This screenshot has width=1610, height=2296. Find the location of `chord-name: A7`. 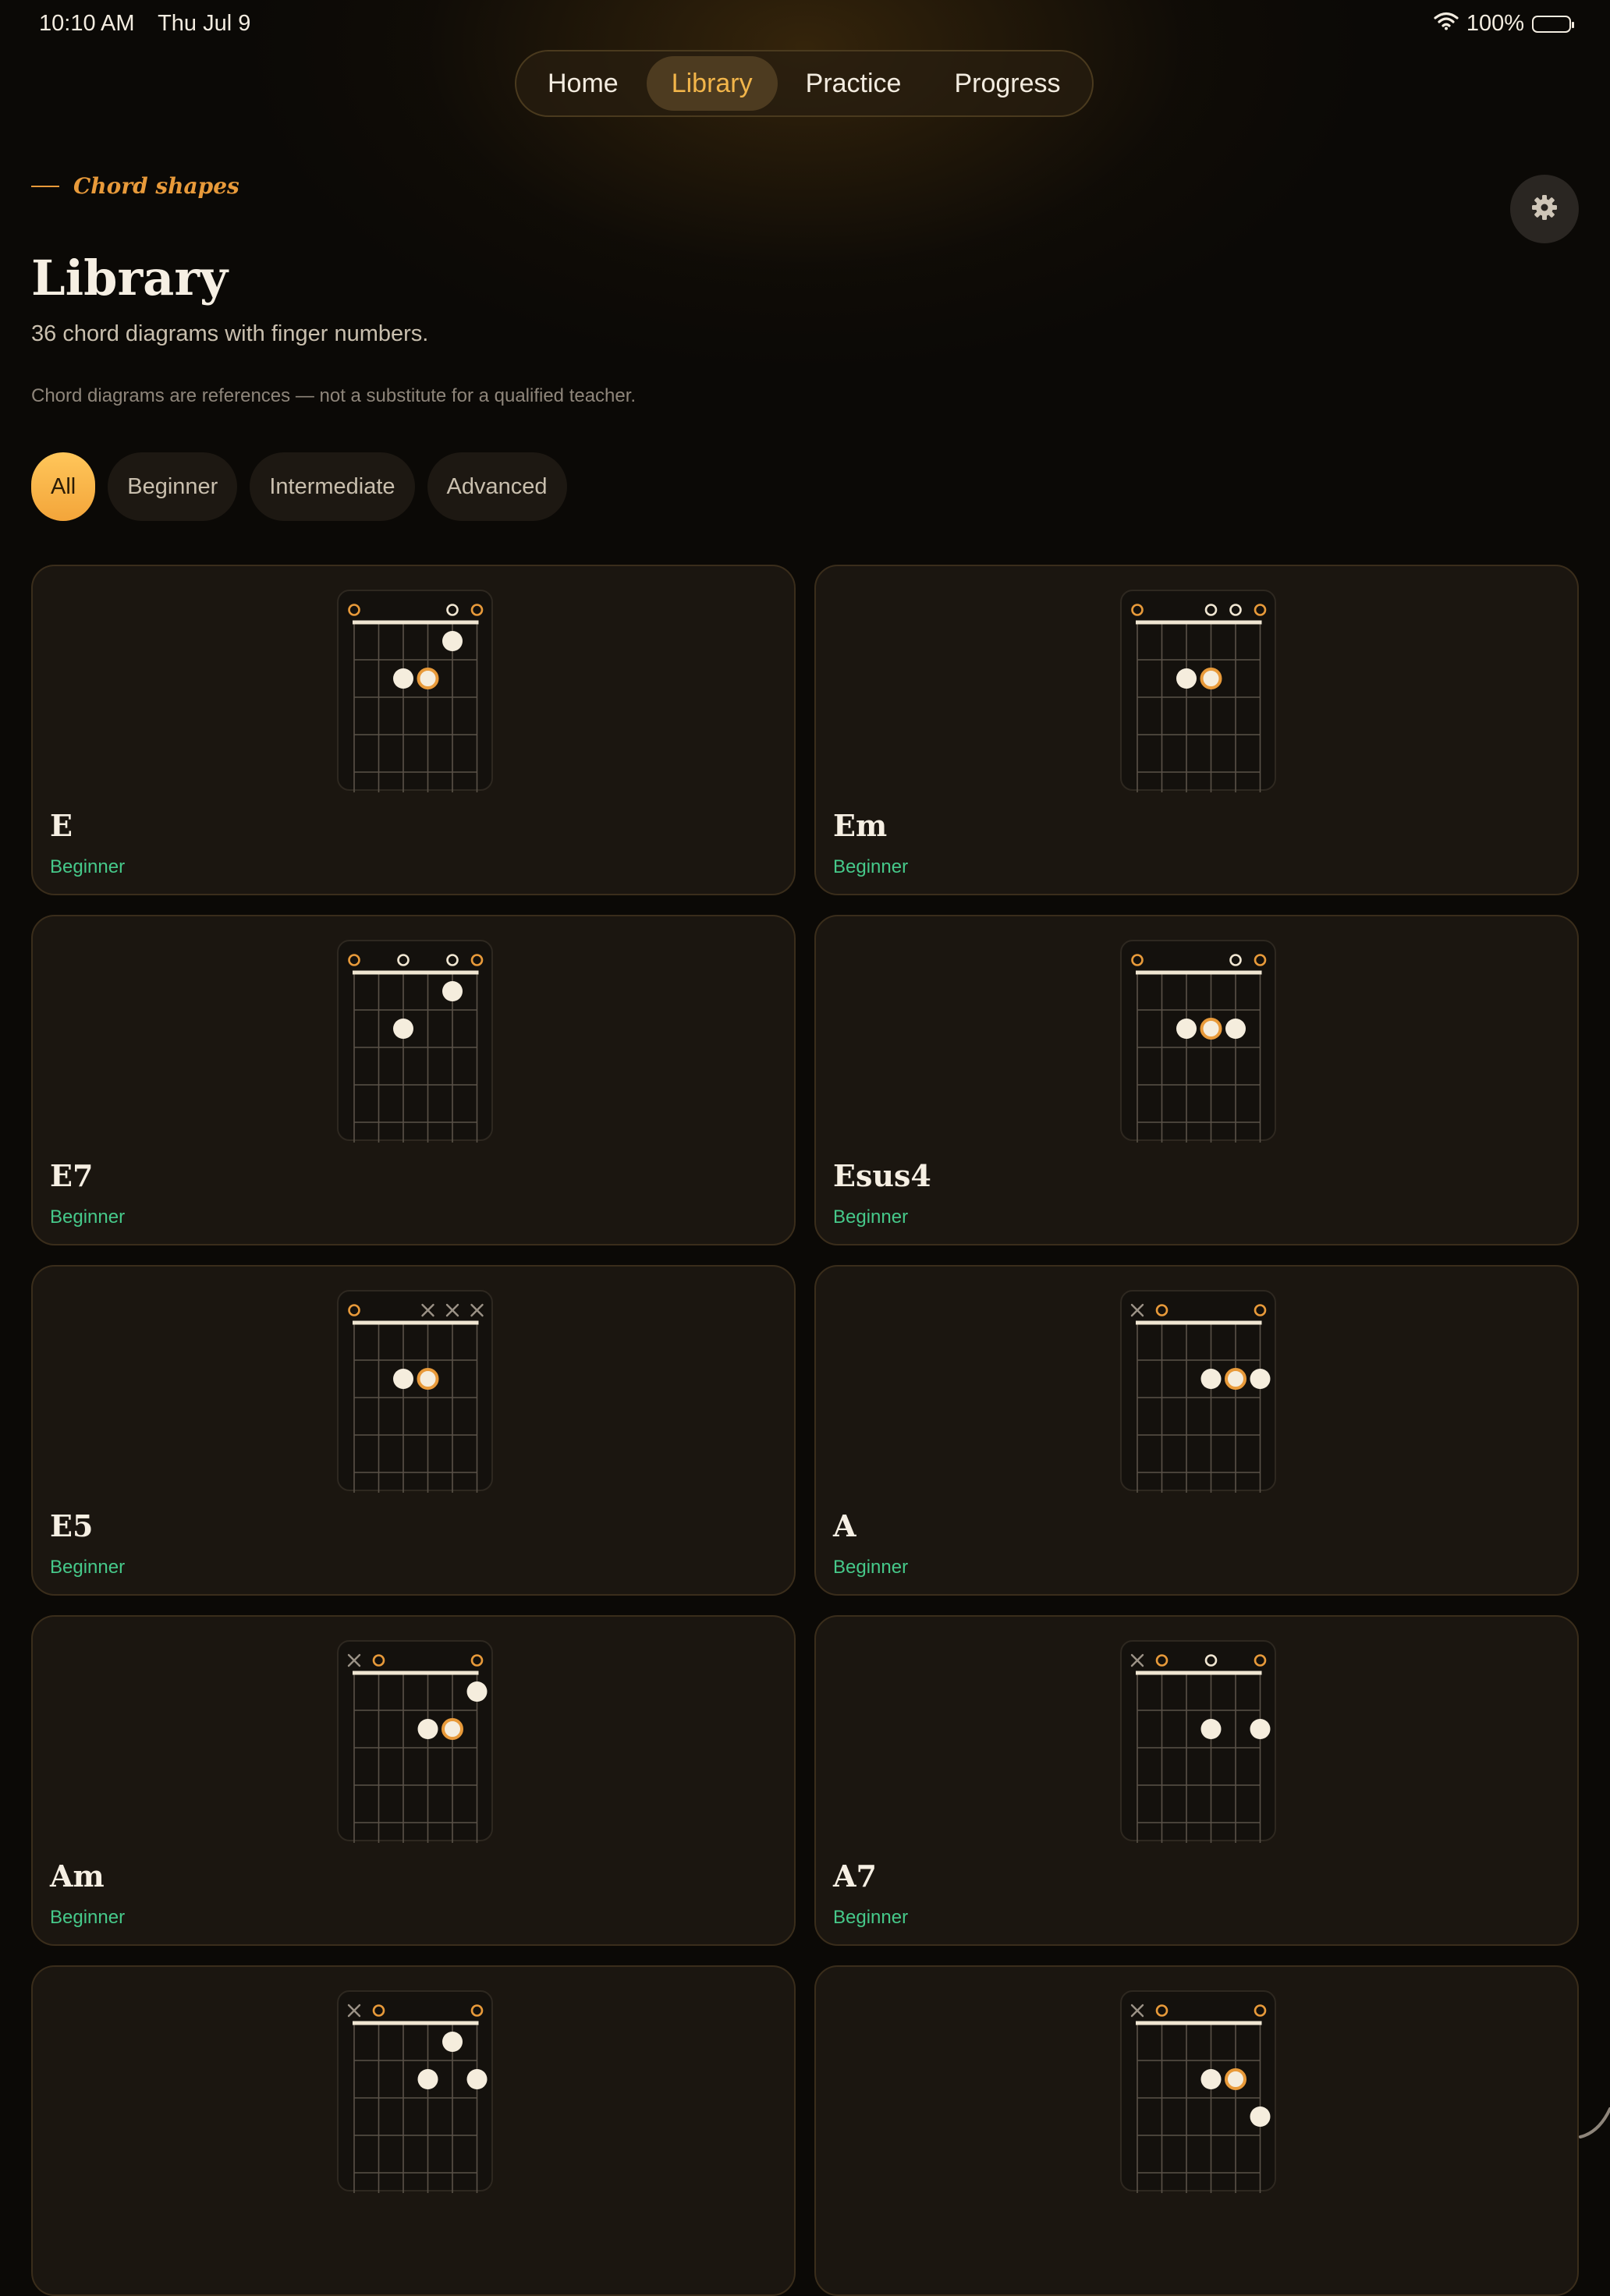

chord-name: A7 is located at coordinates (855, 1876).